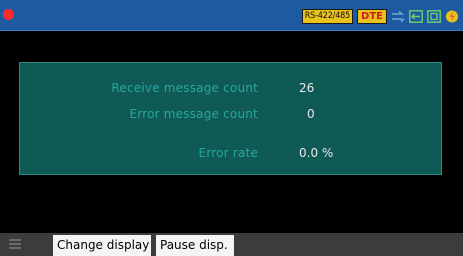 Image resolution: width=463 pixels, height=256 pixels. I want to click on receive-count-label: Receive message count, so click(184, 88).